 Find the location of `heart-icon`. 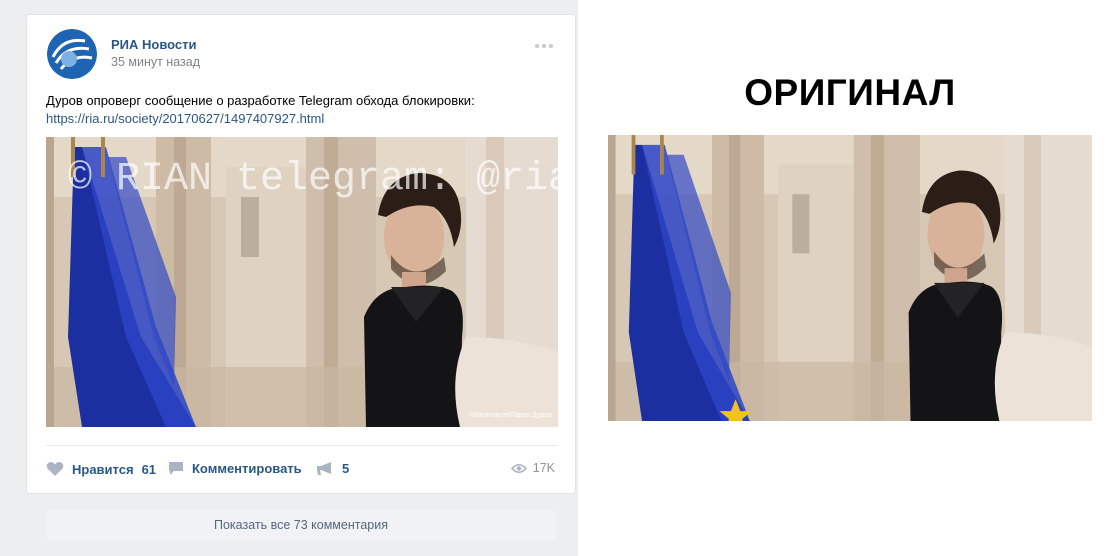

heart-icon is located at coordinates (55, 469).